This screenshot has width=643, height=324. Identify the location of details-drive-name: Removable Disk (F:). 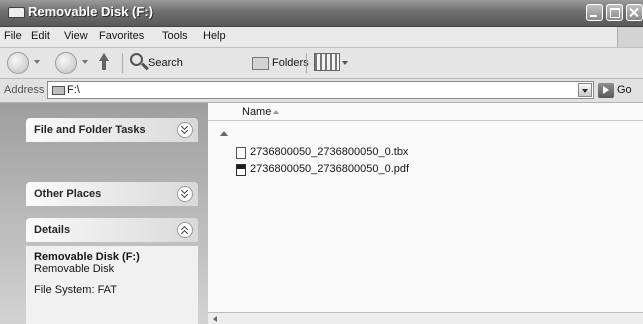
(87, 257).